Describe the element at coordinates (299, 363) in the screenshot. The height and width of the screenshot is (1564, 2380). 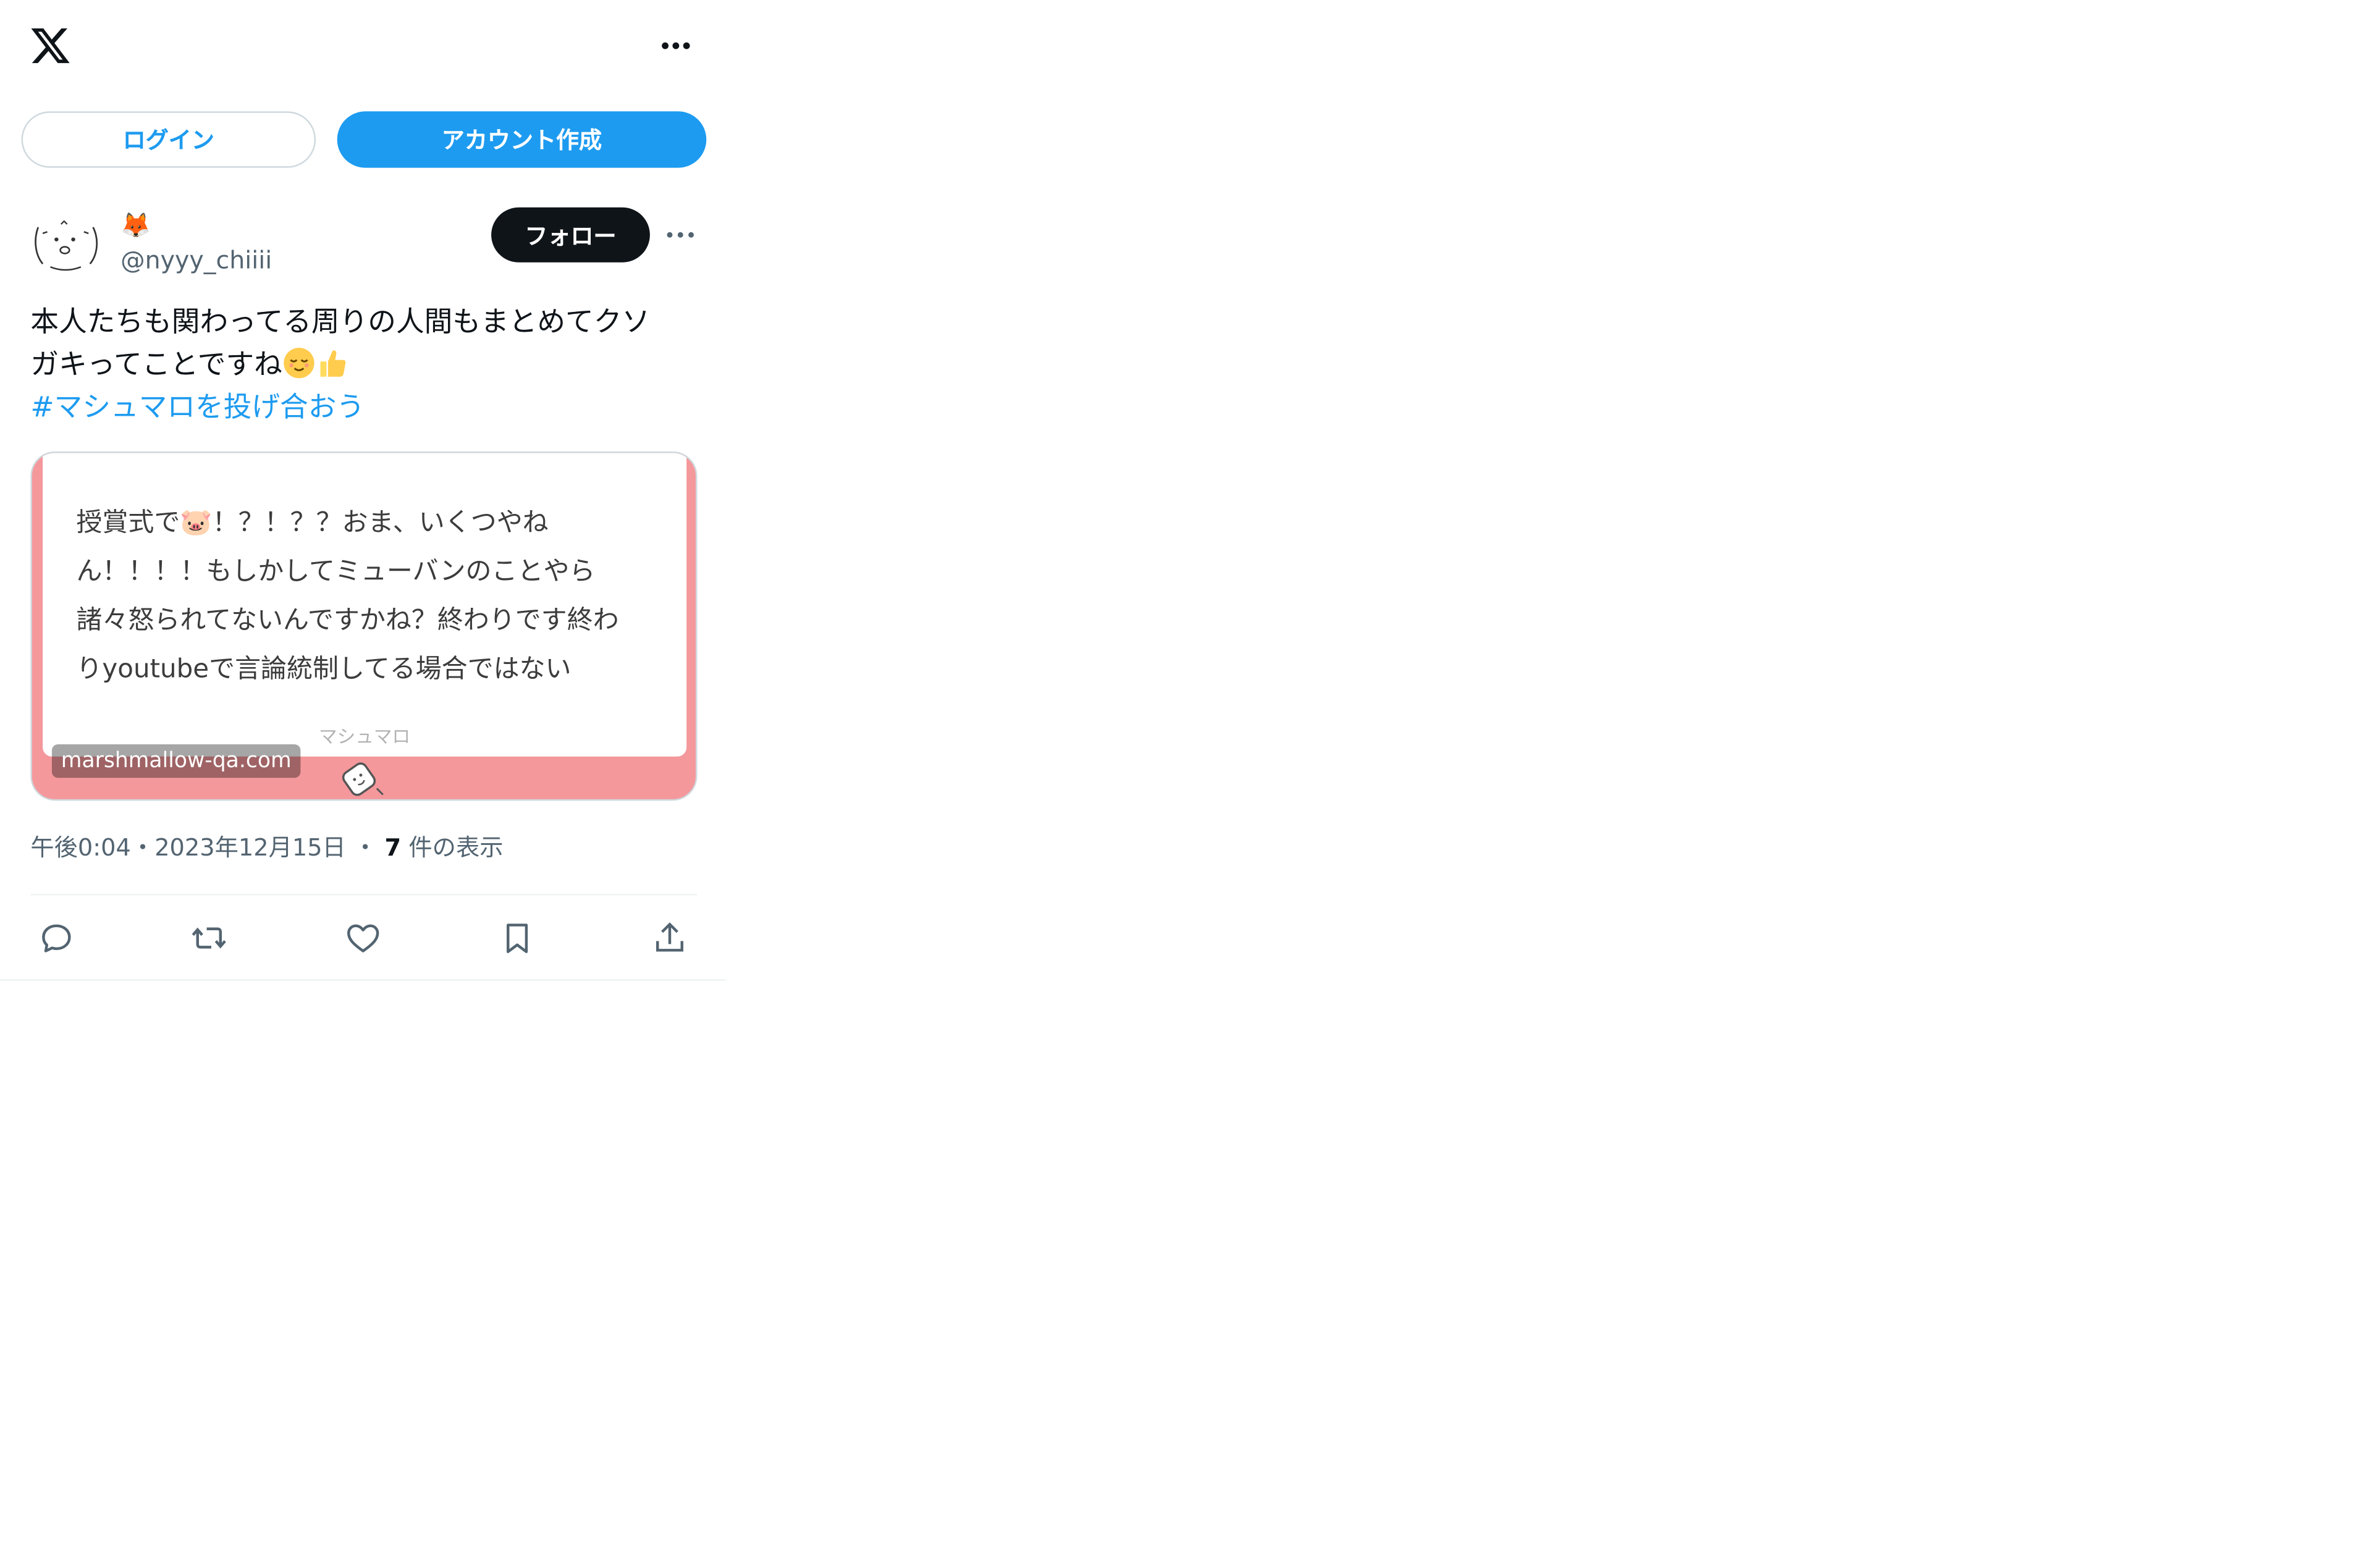
I see `relieved-face-emoji-icon` at that location.